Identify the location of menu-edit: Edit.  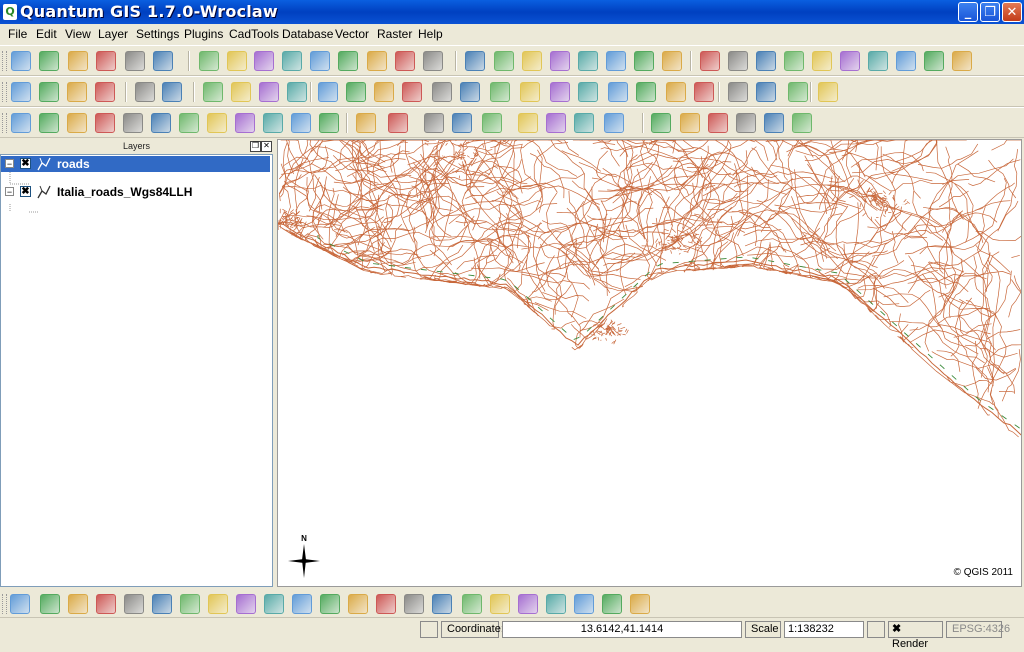
(46, 34).